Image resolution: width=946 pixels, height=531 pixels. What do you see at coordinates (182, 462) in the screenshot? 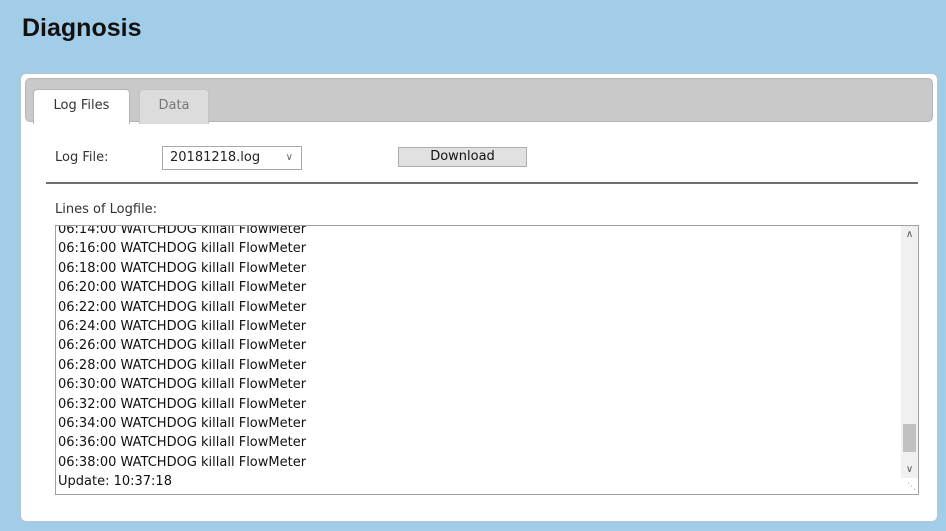
I see `log-line: 06:38:00 WATCHDOG killall FlowMeter` at bounding box center [182, 462].